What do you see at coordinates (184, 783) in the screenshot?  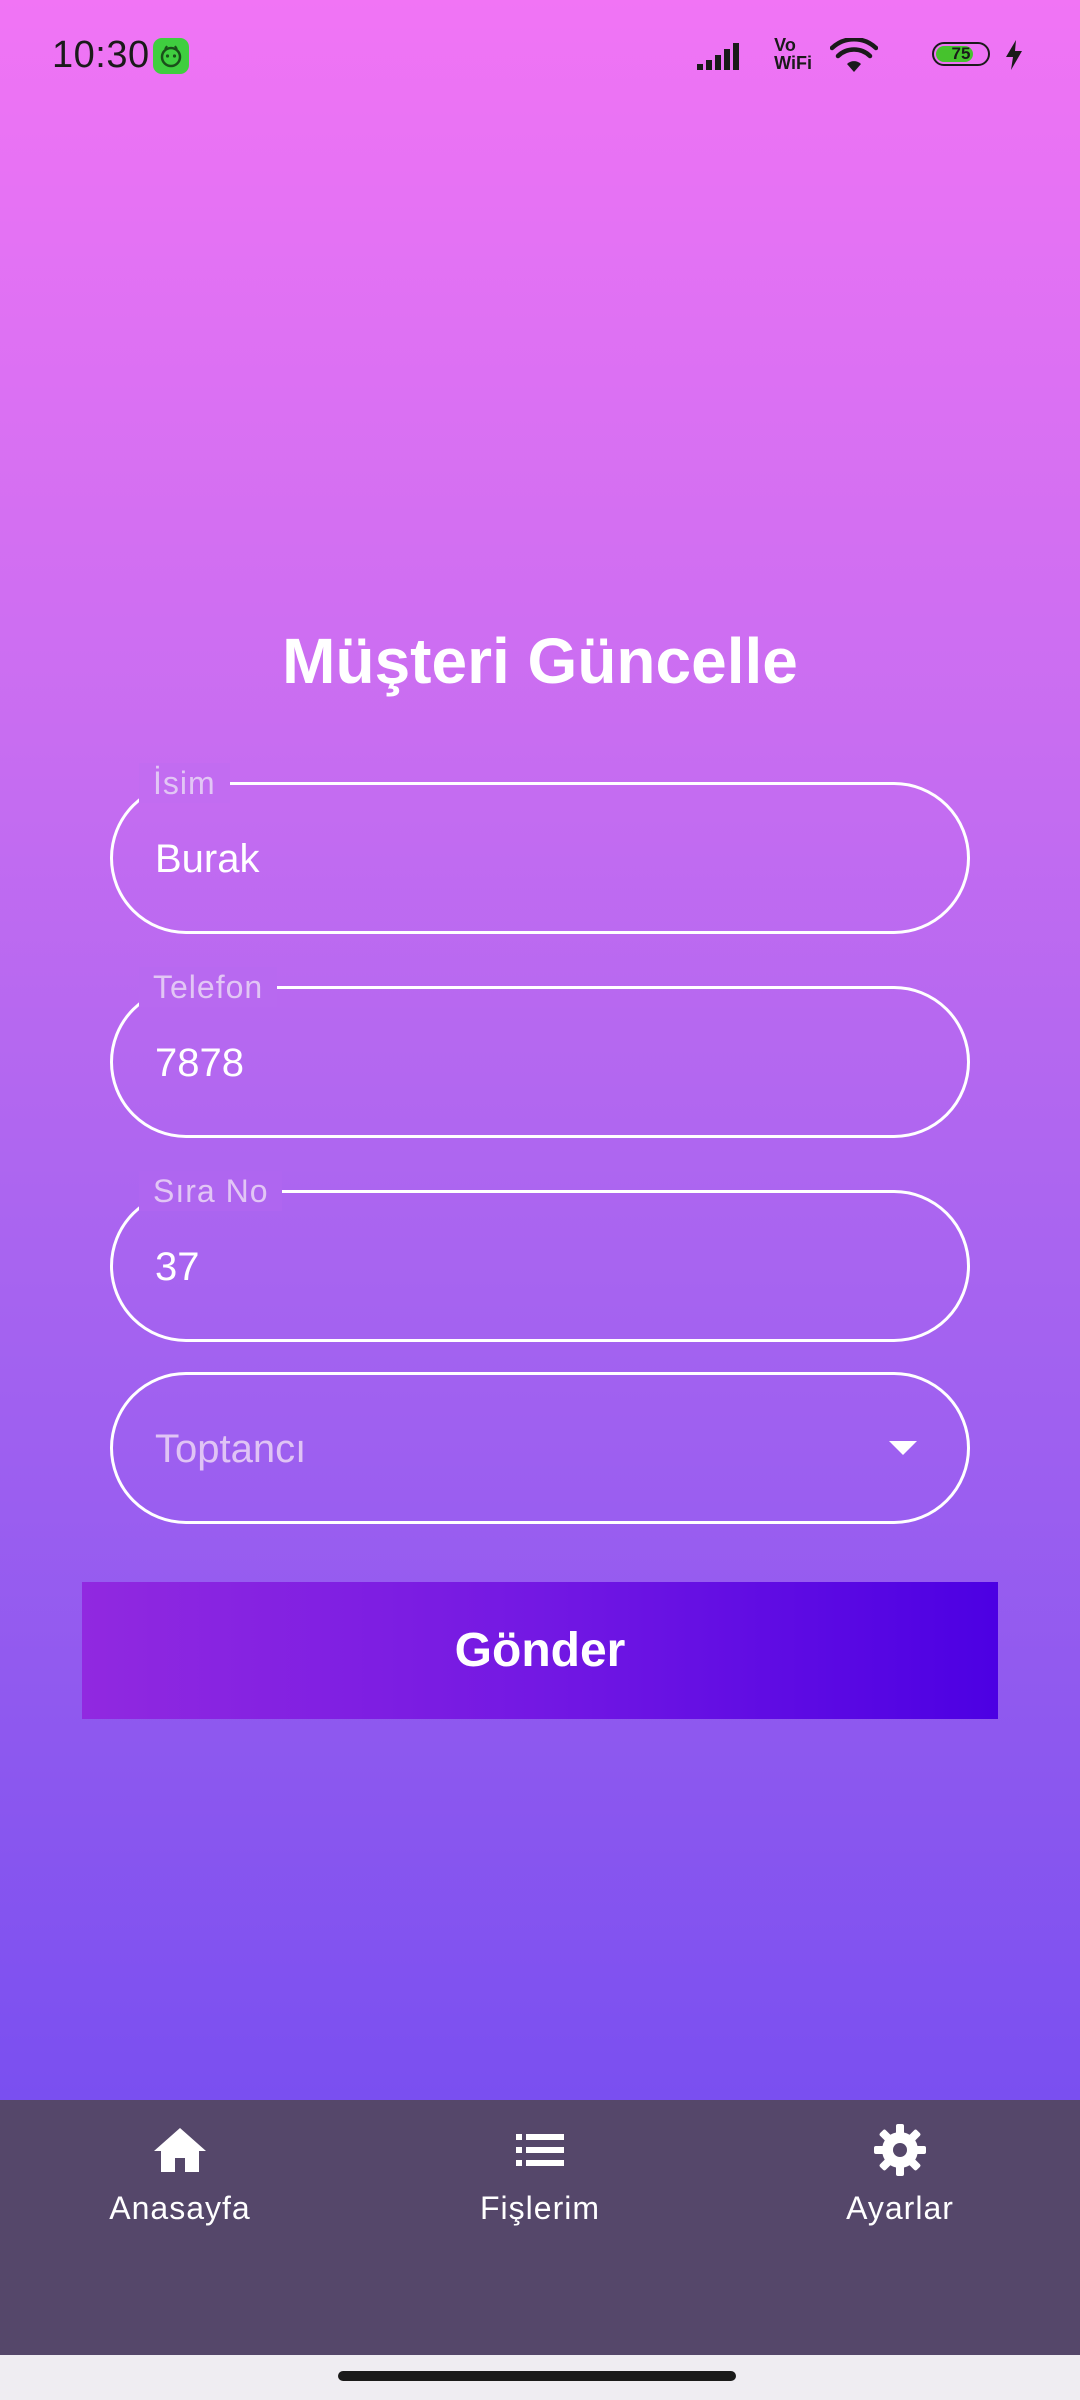 I see `name-field-label: İsim` at bounding box center [184, 783].